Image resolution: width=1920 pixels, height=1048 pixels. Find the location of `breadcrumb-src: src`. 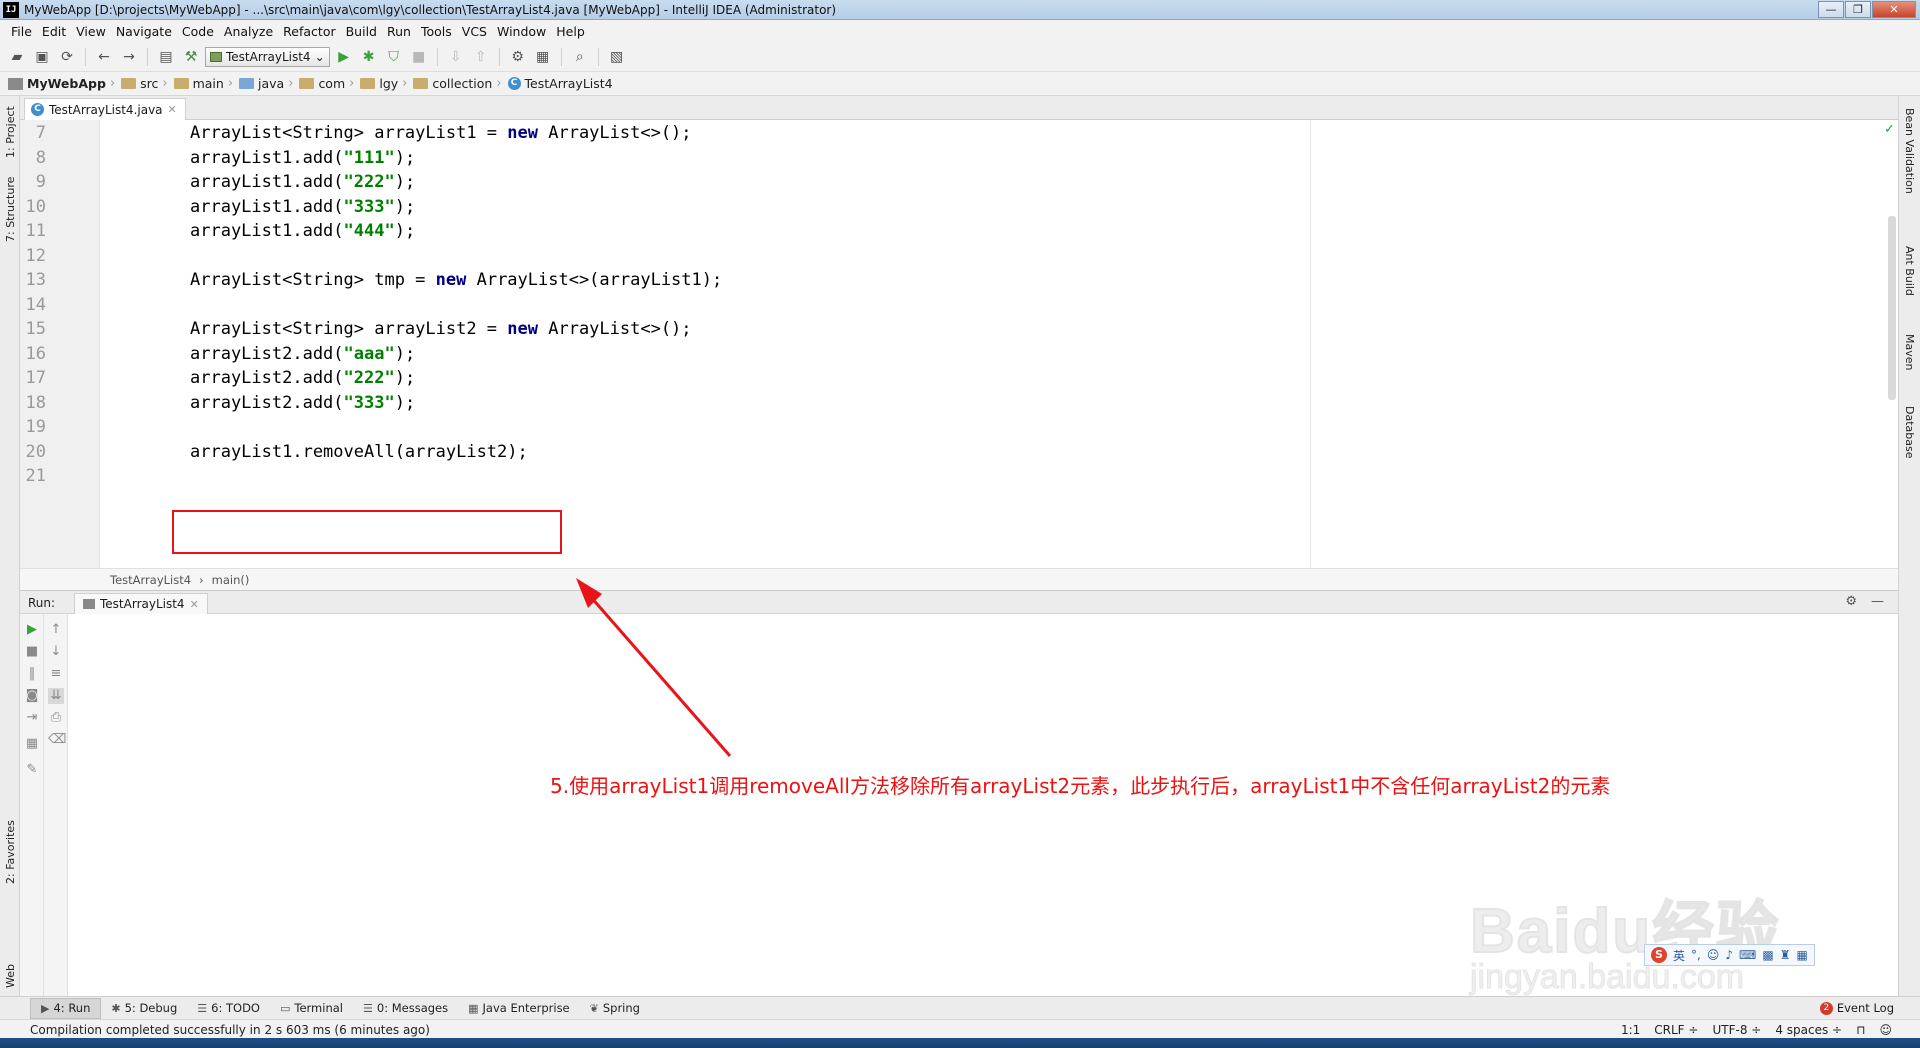

breadcrumb-src: src is located at coordinates (139, 83).